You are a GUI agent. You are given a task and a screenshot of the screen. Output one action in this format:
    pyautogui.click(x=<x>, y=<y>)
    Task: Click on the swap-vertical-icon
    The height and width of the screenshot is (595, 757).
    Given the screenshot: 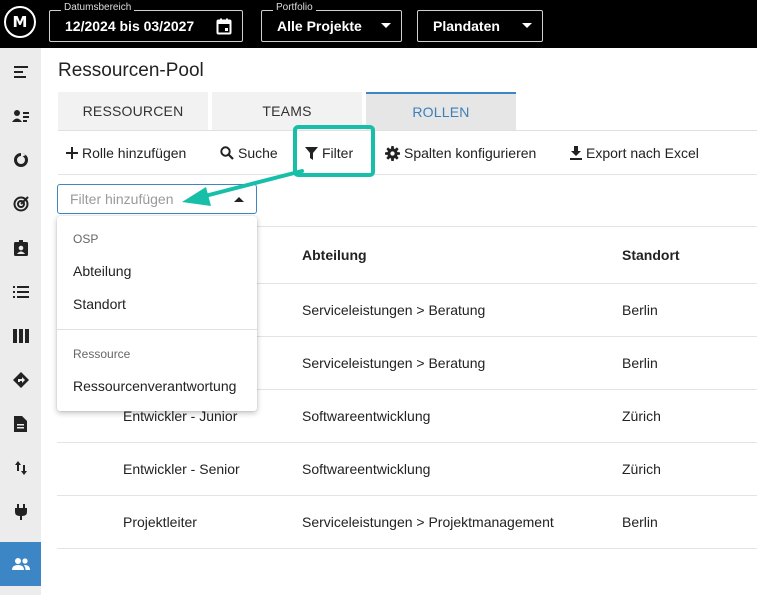 What is the action you would take?
    pyautogui.click(x=20, y=468)
    